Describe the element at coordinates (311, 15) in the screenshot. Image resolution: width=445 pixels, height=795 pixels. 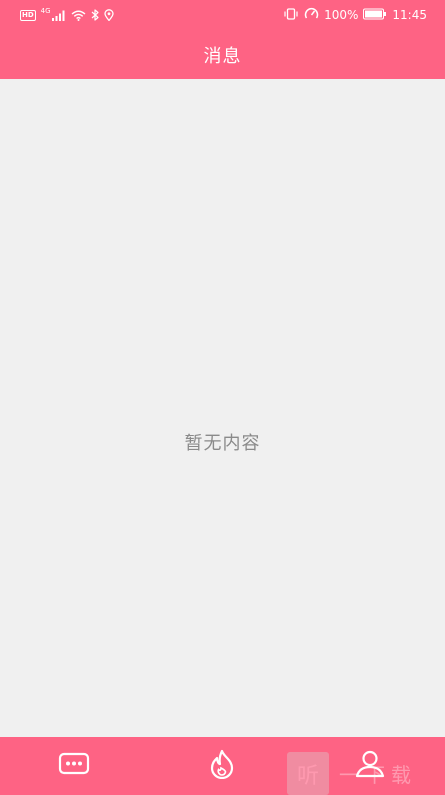
I see `speed-icon` at that location.